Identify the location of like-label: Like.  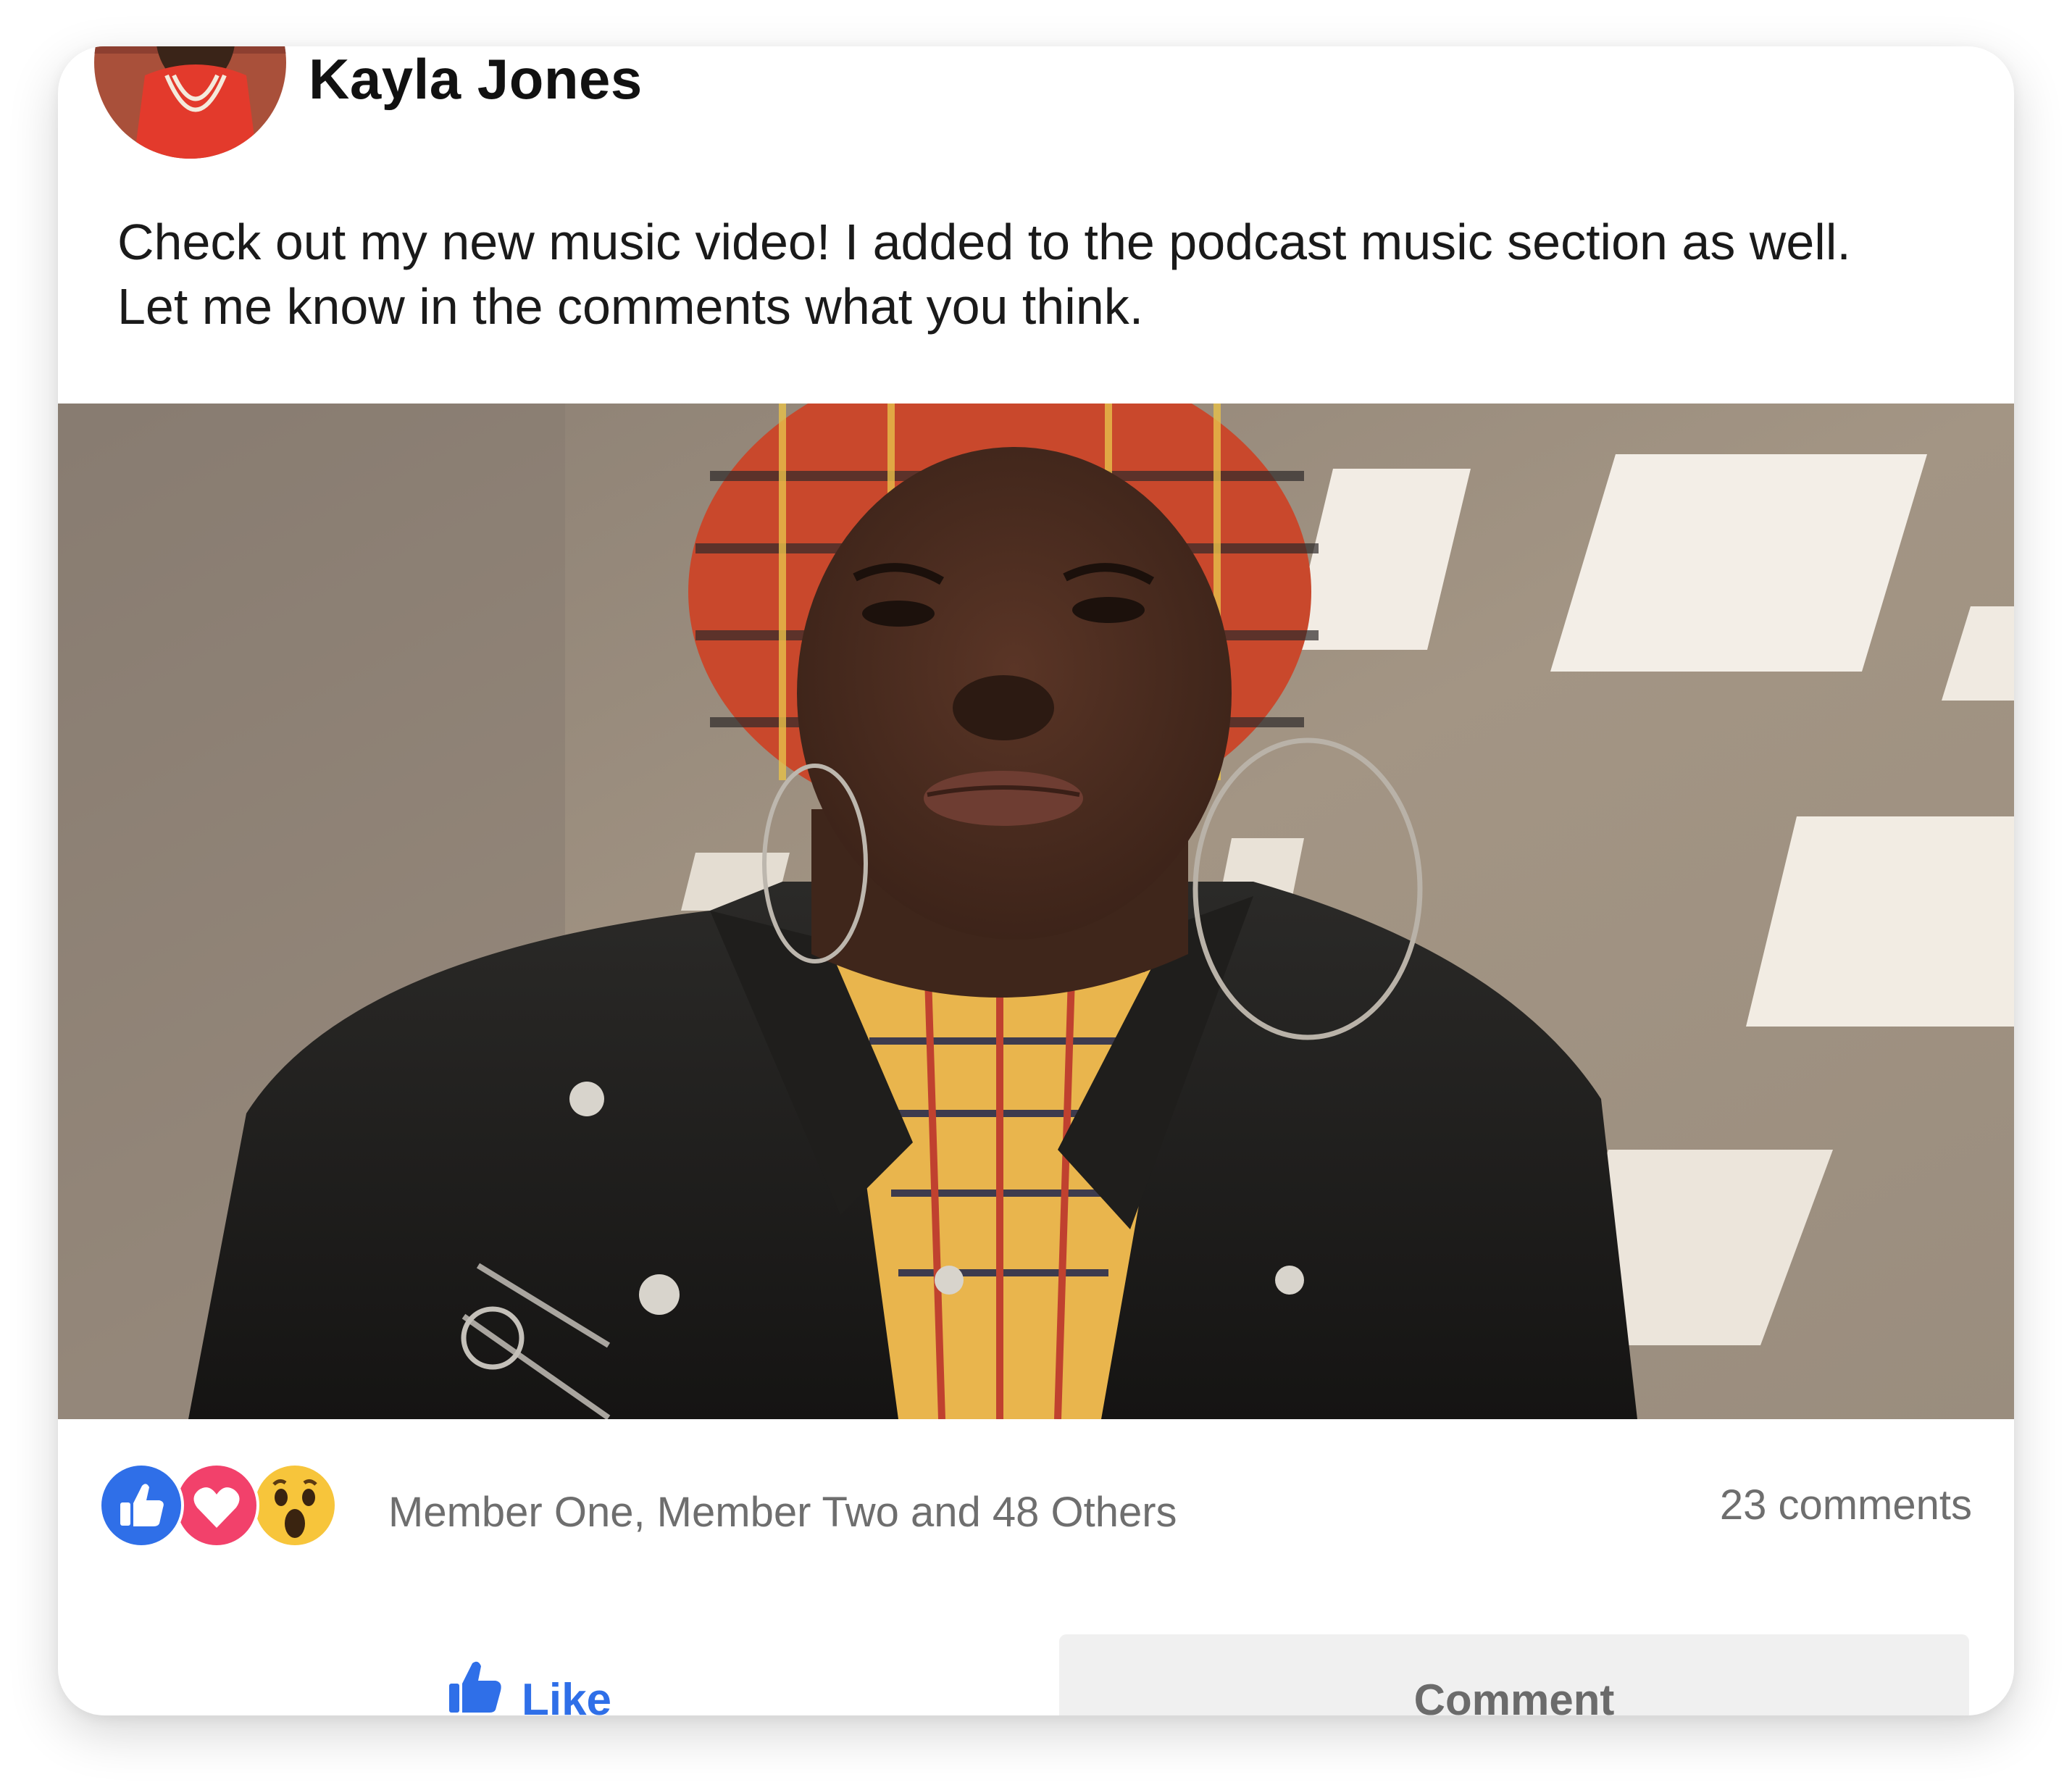
(566, 1695).